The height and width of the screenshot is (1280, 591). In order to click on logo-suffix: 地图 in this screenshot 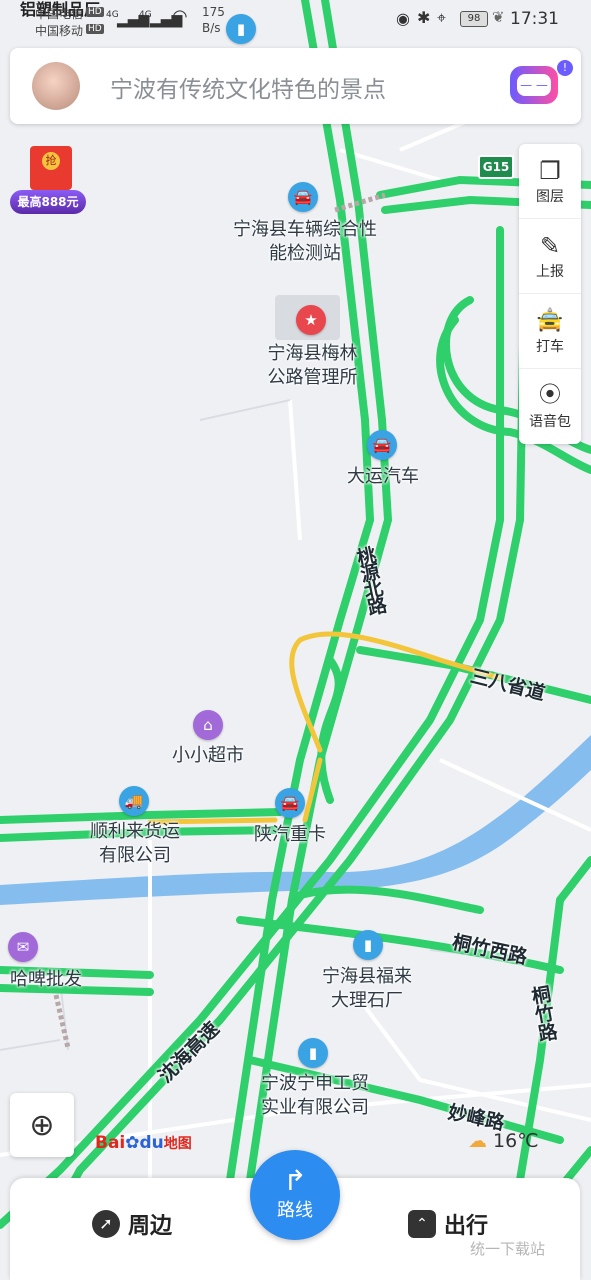, I will do `click(177, 1144)`.